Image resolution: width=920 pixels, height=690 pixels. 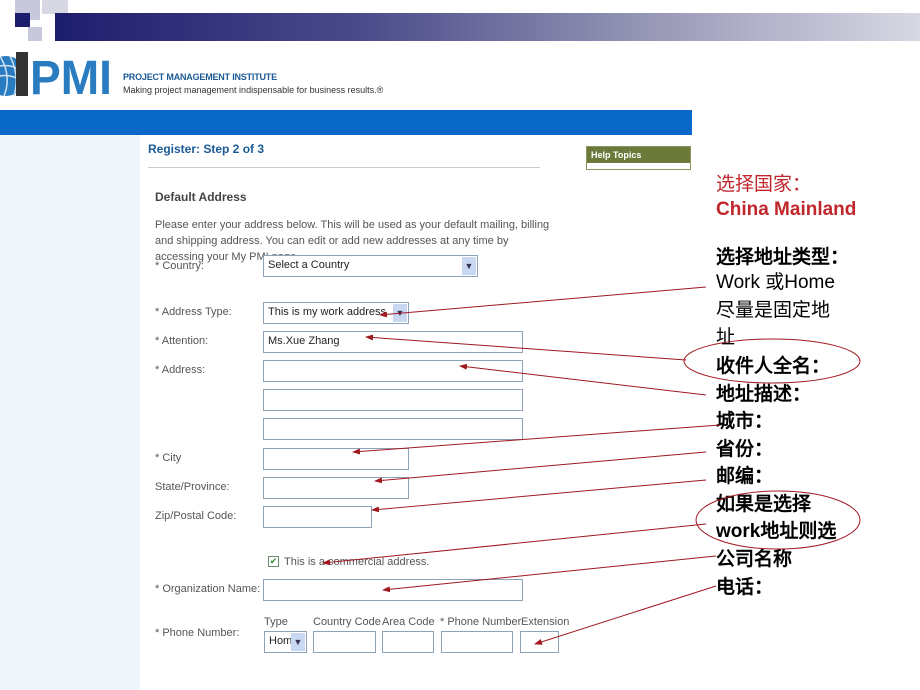 What do you see at coordinates (514, 544) in the screenshot?
I see `arrow-commercial` at bounding box center [514, 544].